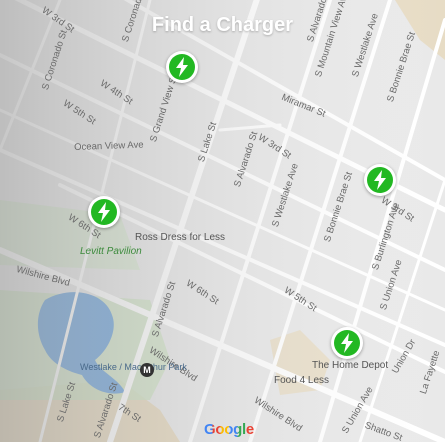 This screenshot has height=442, width=445. I want to click on place-label-levitt-pavilion: Levitt Pavilion, so click(111, 251).